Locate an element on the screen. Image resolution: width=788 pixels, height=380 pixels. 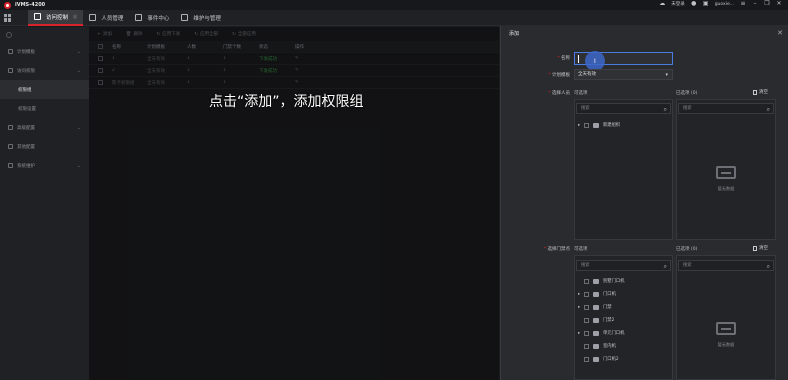
template-label-text: 计划模板 is located at coordinates (561, 75).